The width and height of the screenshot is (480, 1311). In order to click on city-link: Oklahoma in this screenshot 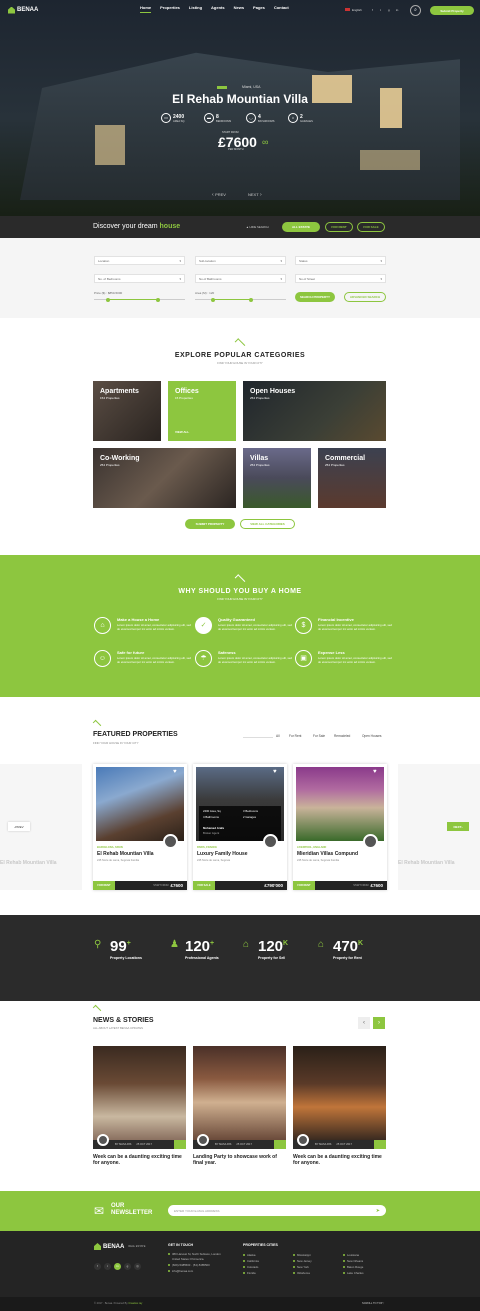, I will do `click(301, 1273)`.